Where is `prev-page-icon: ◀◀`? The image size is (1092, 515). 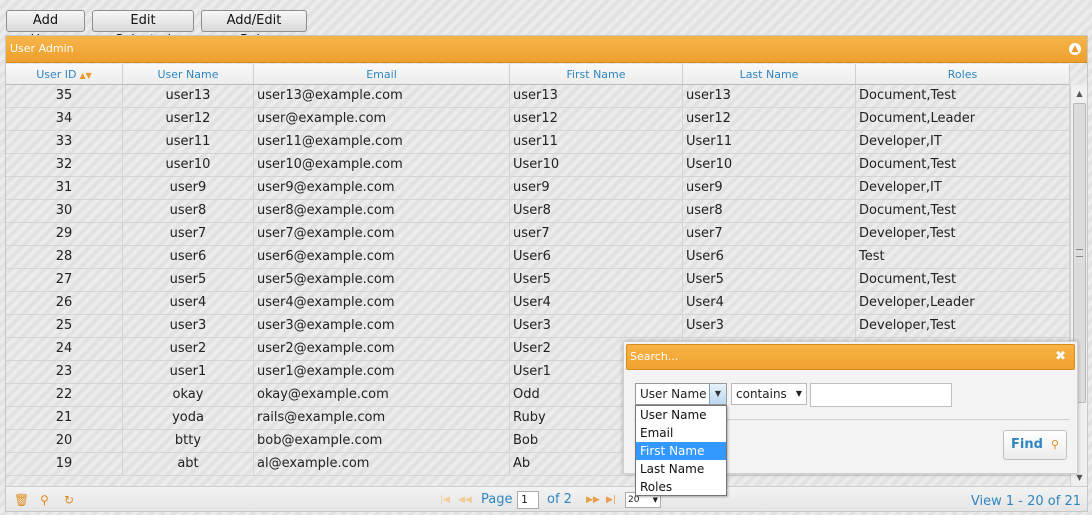
prev-page-icon: ◀◀ is located at coordinates (465, 500).